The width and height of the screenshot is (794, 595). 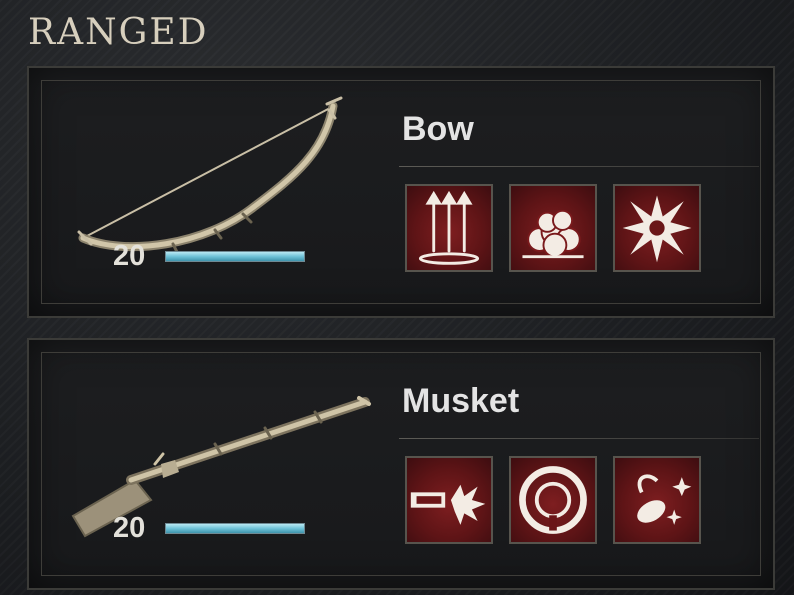 What do you see at coordinates (664, 499) in the screenshot?
I see `powder-sparkle-icon` at bounding box center [664, 499].